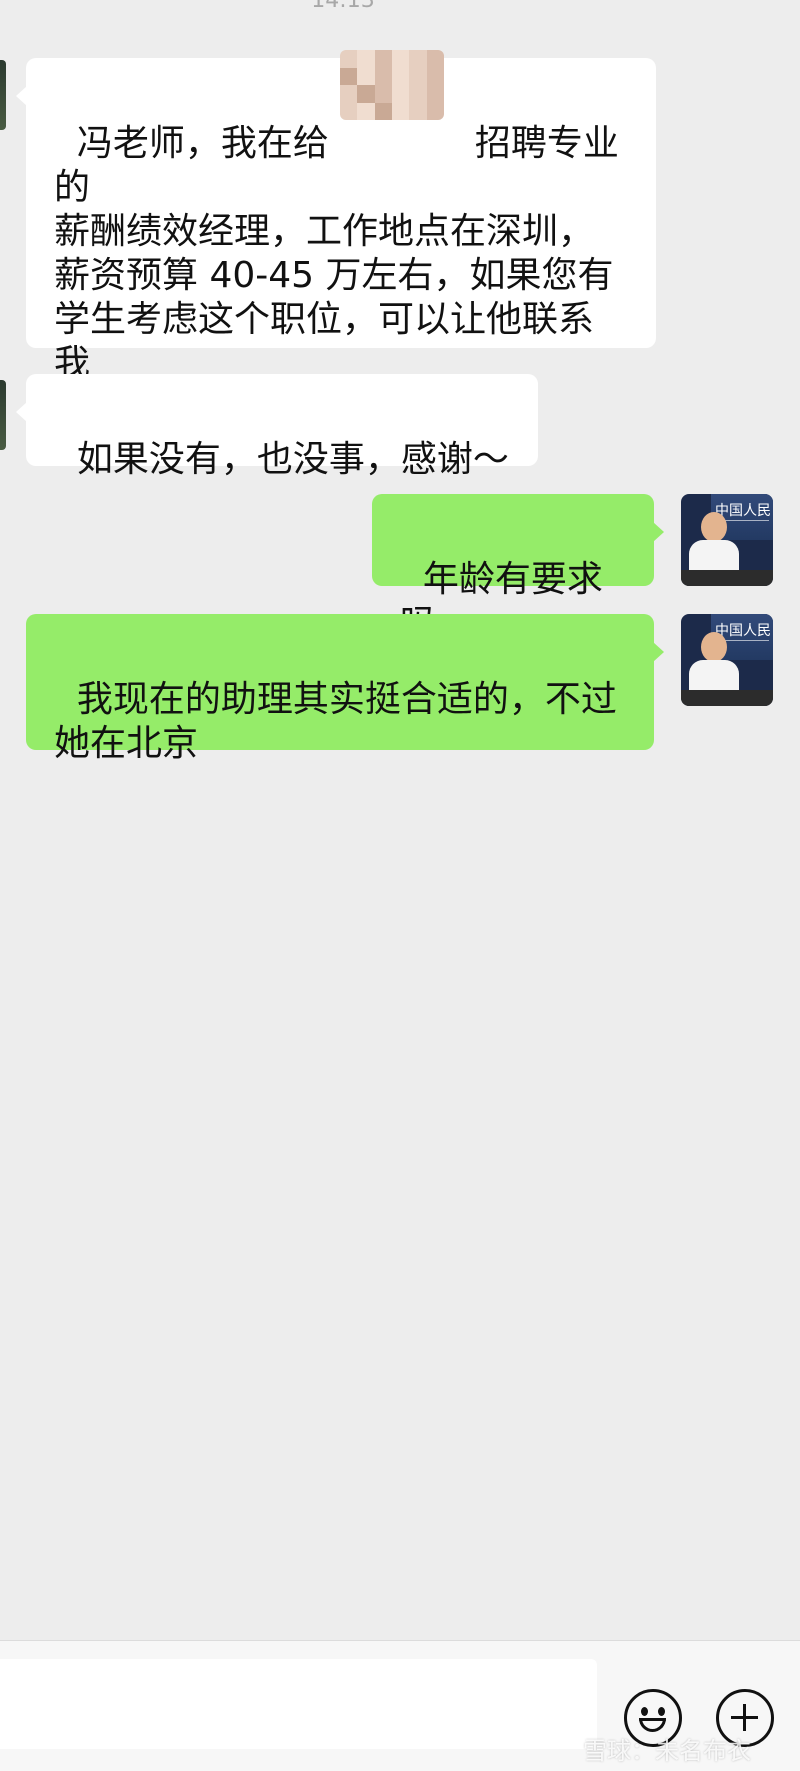 Image resolution: width=800 pixels, height=1771 pixels. Describe the element at coordinates (744, 1717) in the screenshot. I see `plus-icon-vertical` at that location.